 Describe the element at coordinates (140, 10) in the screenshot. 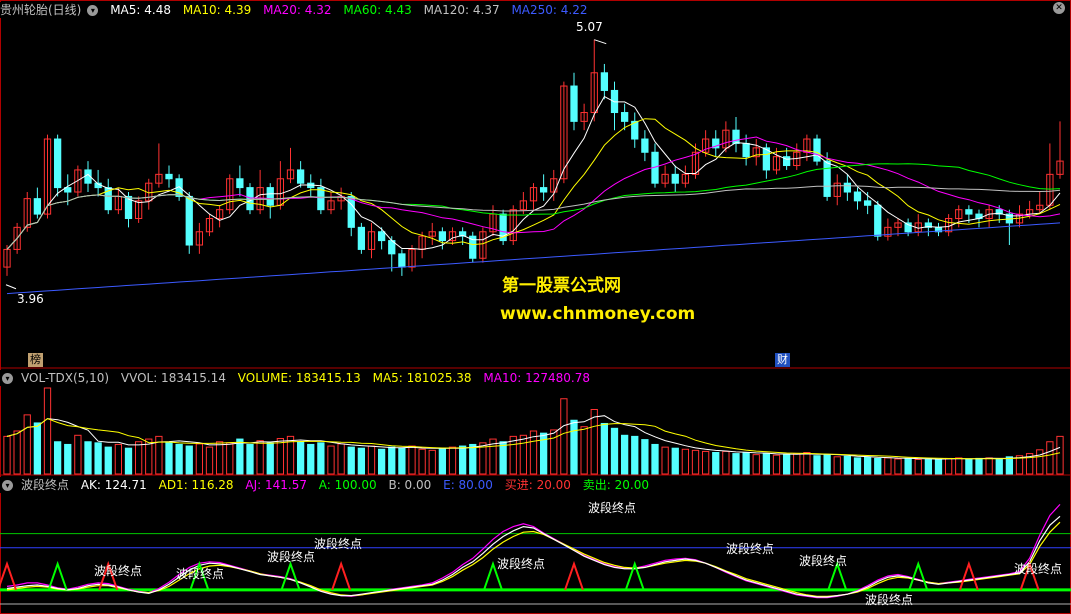

I see `ma5-value: MA5: 4.48` at that location.